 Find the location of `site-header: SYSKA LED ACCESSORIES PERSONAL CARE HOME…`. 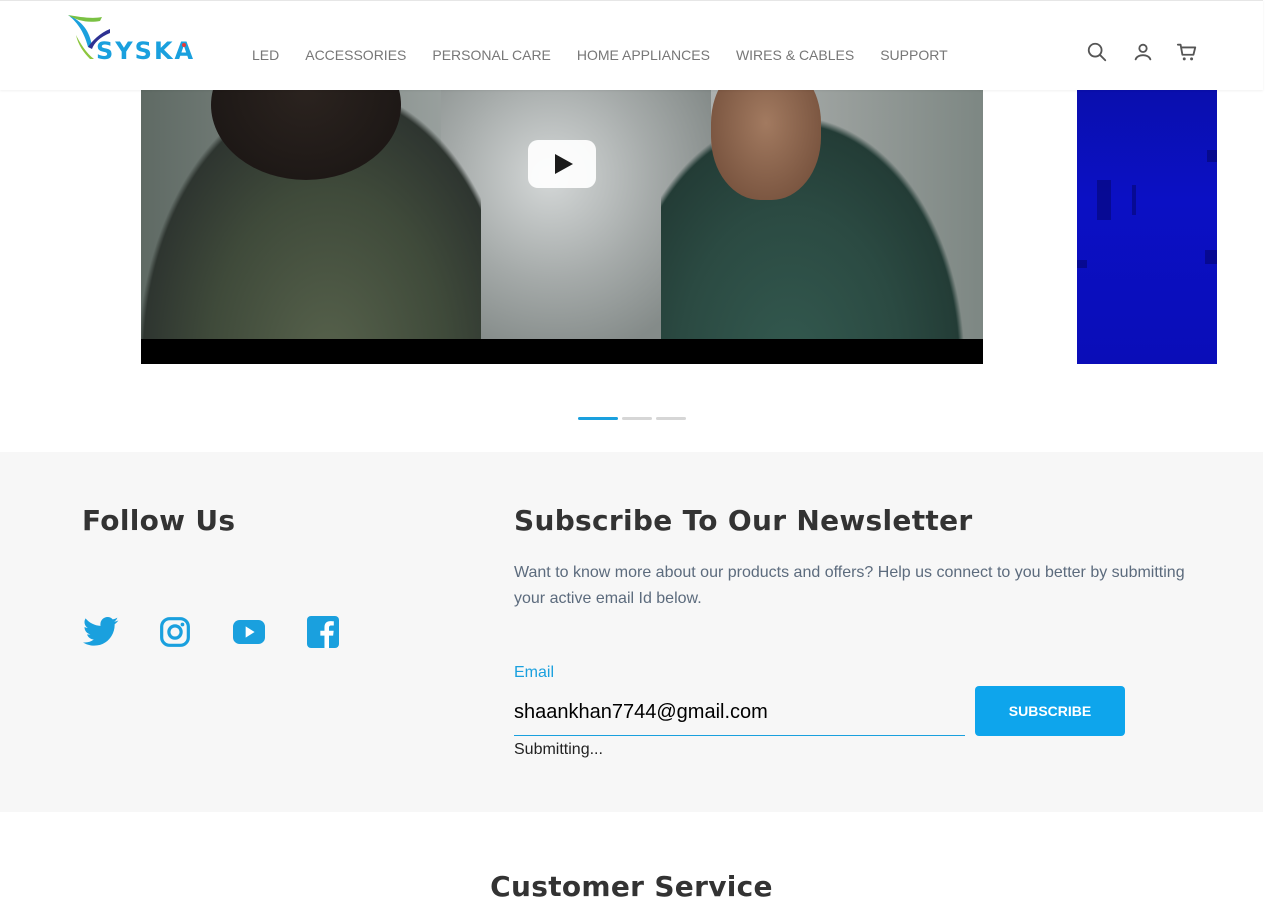

site-header: SYSKA LED ACCESSORIES PERSONAL CARE HOME… is located at coordinates (631, 45).